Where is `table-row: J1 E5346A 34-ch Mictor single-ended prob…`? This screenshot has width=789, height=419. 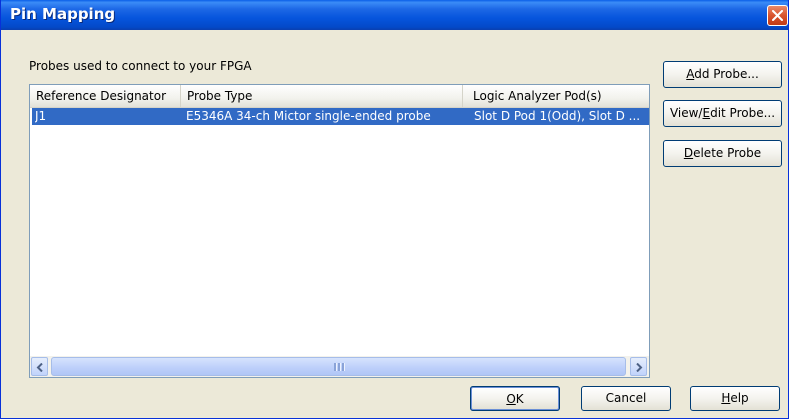
table-row: J1 E5346A 34-ch Mictor single-ended prob… is located at coordinates (340, 116).